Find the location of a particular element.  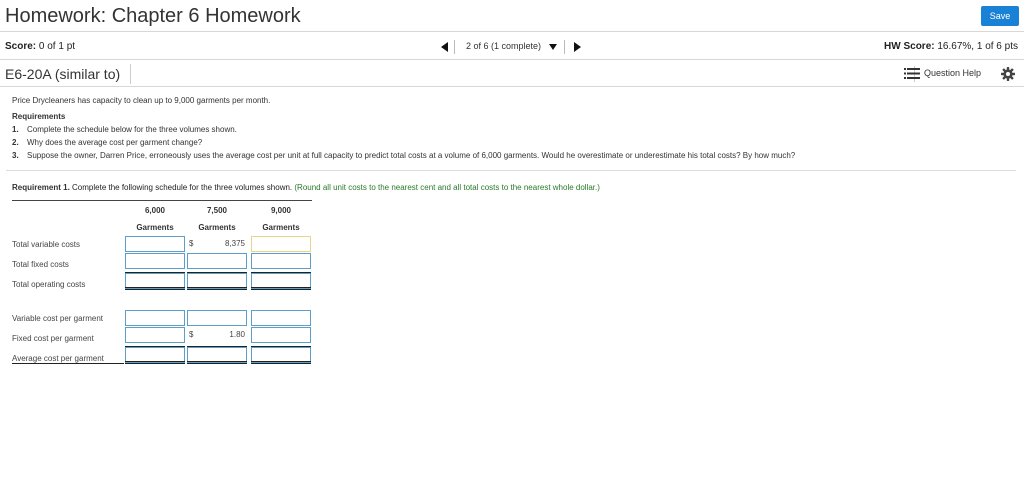

table-top-rule is located at coordinates (162, 200).